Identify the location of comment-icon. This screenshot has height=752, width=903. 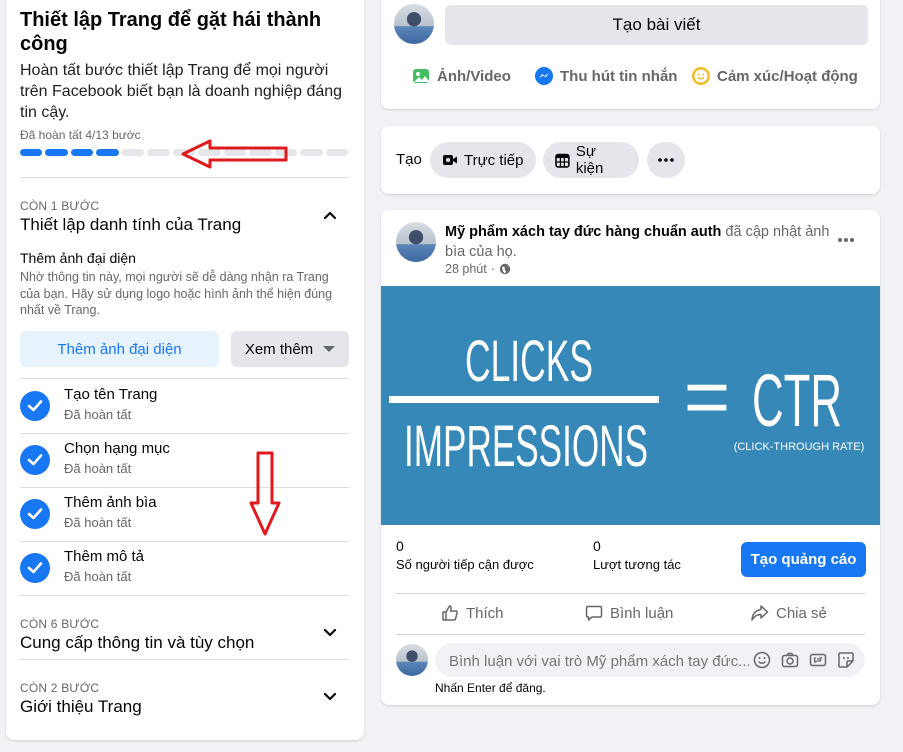
(594, 613).